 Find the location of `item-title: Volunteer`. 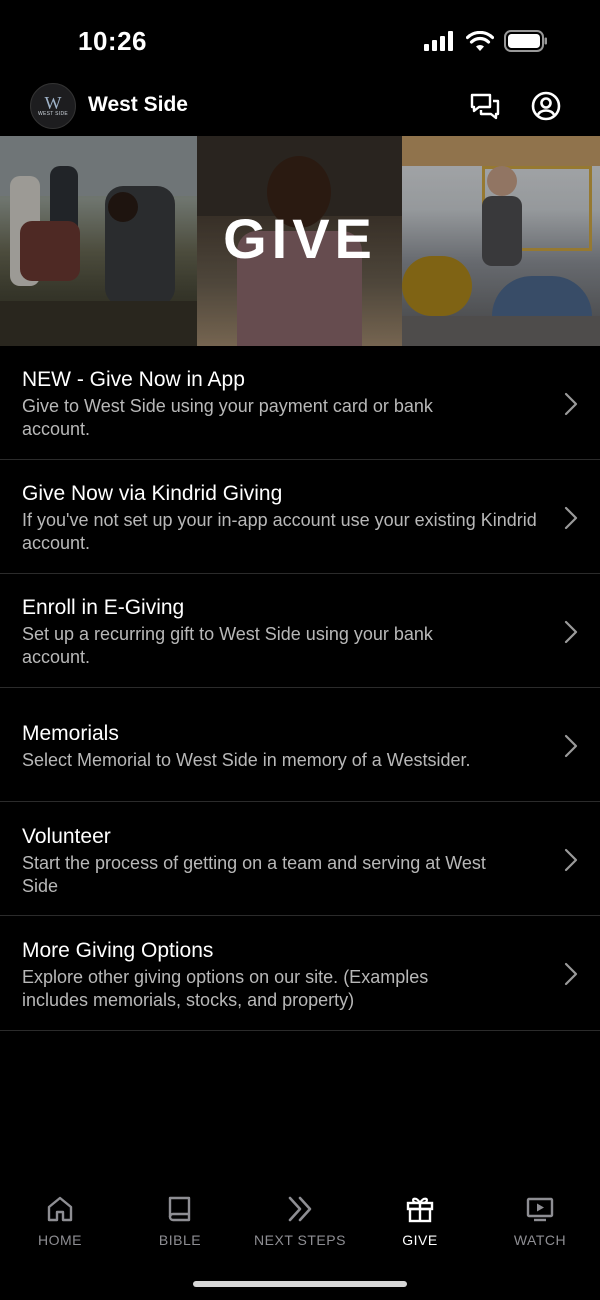

item-title: Volunteer is located at coordinates (66, 836).